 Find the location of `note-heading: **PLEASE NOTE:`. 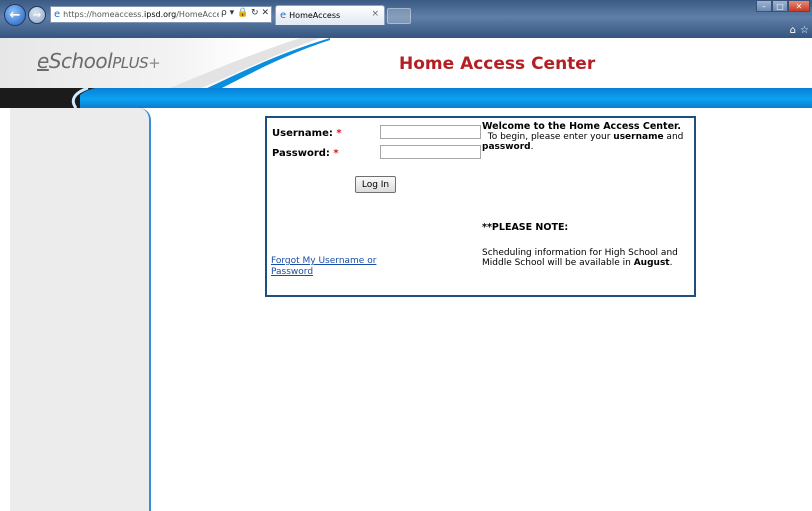

note-heading: **PLEASE NOTE: is located at coordinates (525, 227).